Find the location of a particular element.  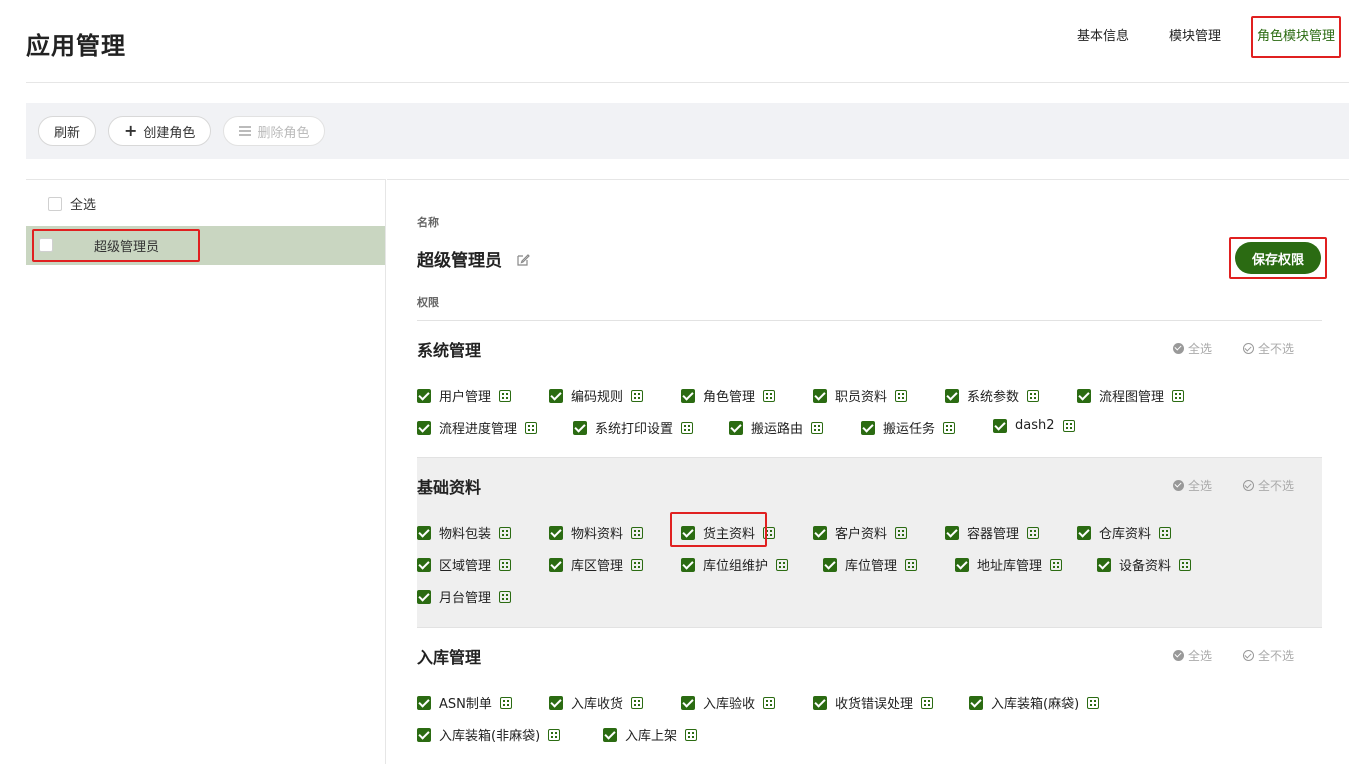

permission-item: 收货错误处理 is located at coordinates (873, 702).